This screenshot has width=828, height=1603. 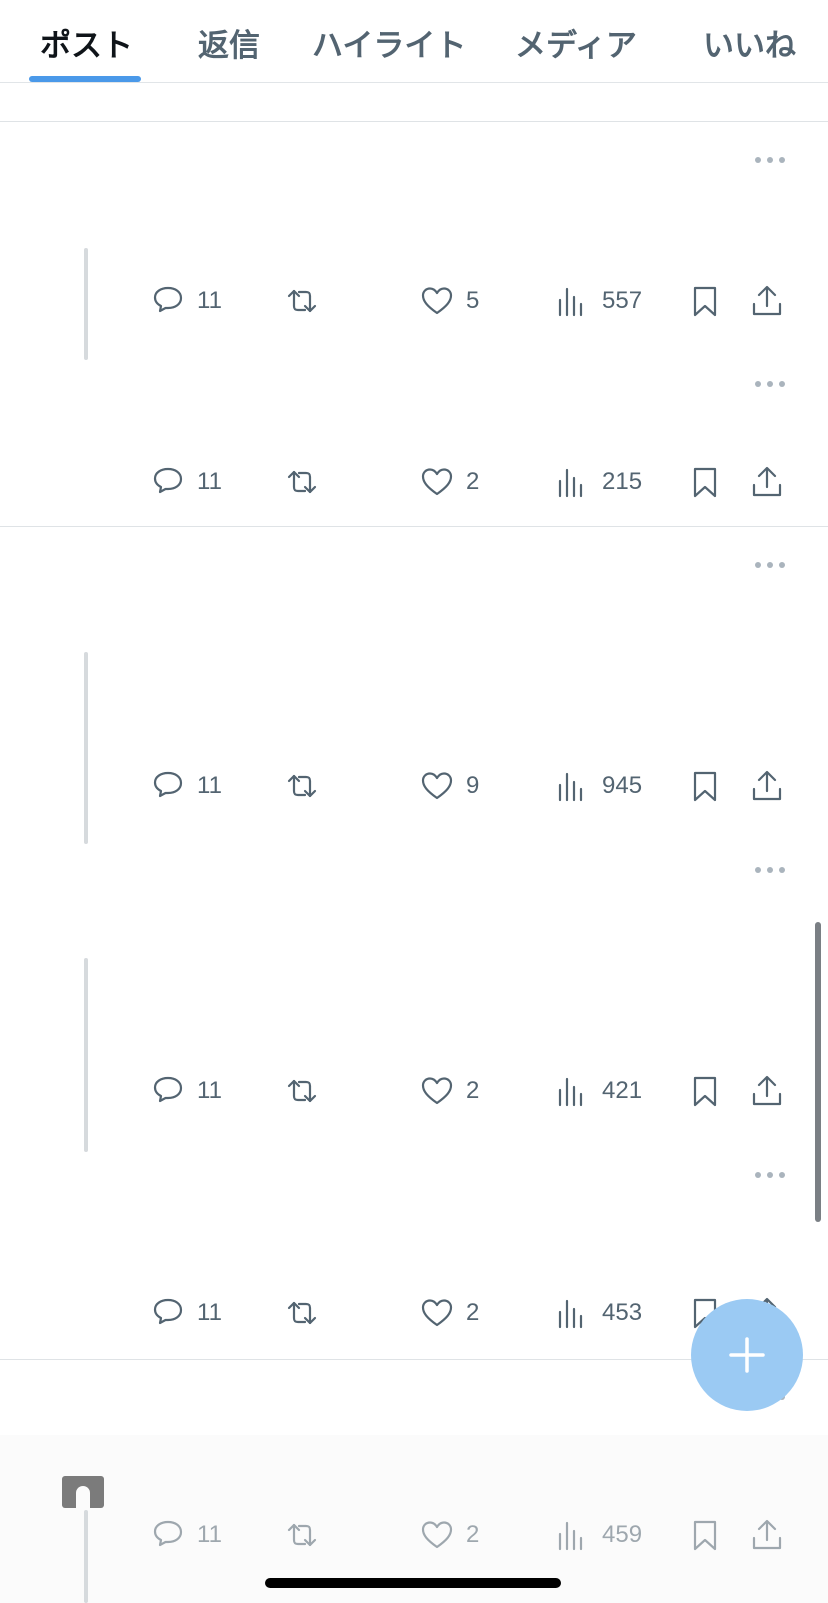 I want to click on like-button: 9, so click(x=449, y=786).